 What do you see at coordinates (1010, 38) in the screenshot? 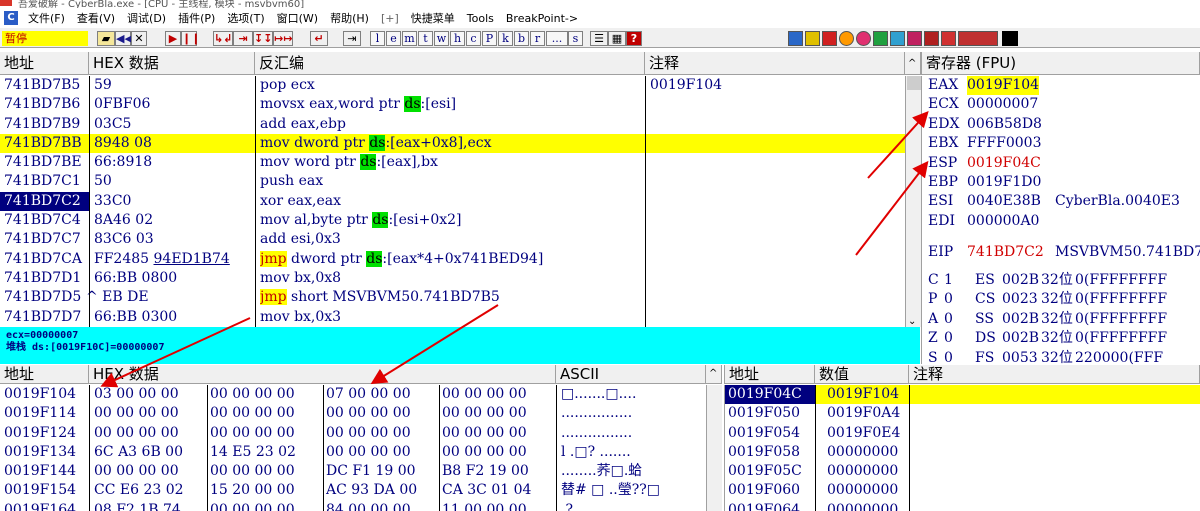
I see `plugin-black-icon` at bounding box center [1010, 38].